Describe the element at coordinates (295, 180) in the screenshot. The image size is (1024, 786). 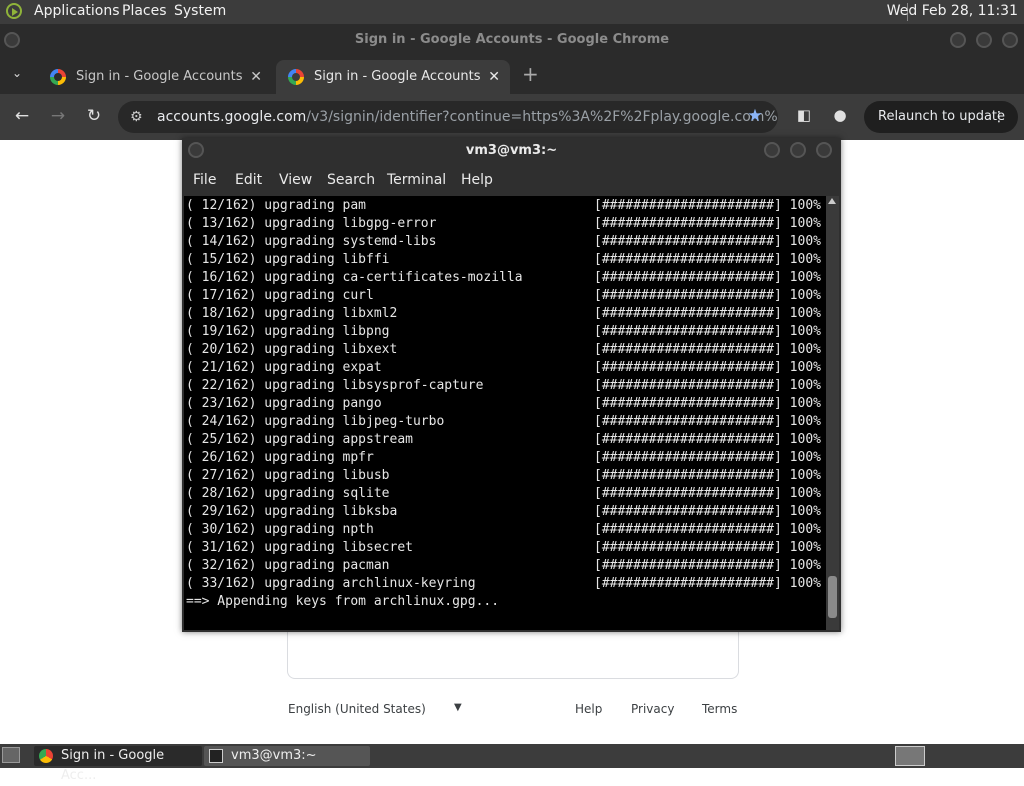
I see `menu-view: View` at that location.